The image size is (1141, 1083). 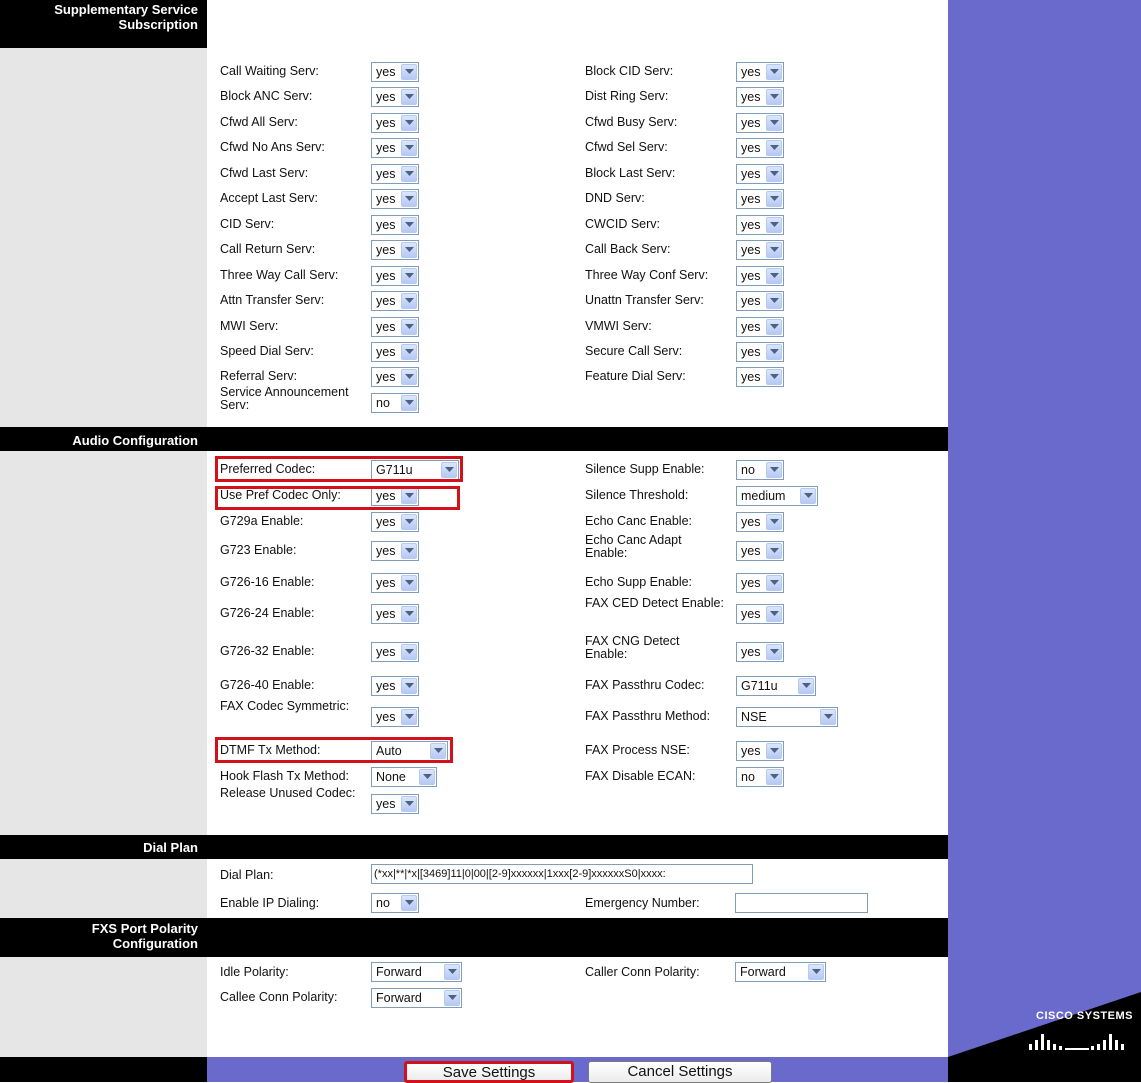 I want to click on field-select: medium, so click(x=777, y=496).